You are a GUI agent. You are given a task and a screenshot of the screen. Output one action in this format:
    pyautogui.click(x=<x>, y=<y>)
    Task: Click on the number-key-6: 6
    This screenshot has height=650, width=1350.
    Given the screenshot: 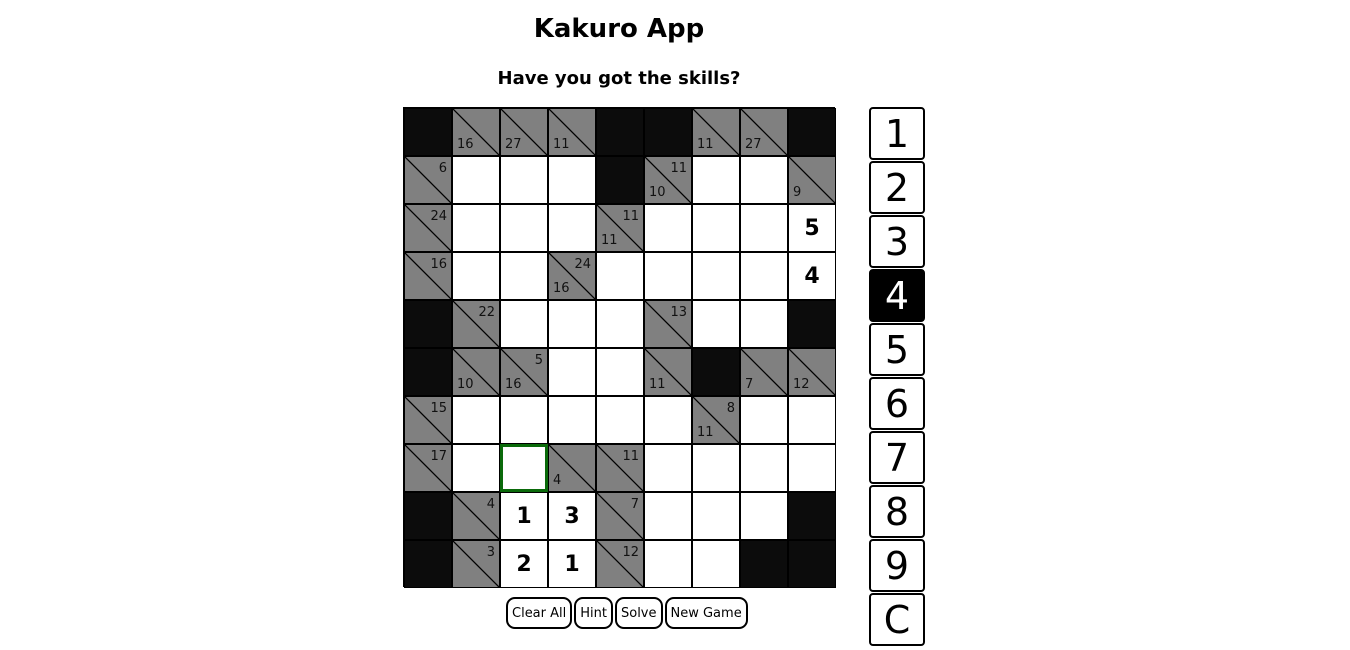 What is the action you would take?
    pyautogui.click(x=897, y=403)
    